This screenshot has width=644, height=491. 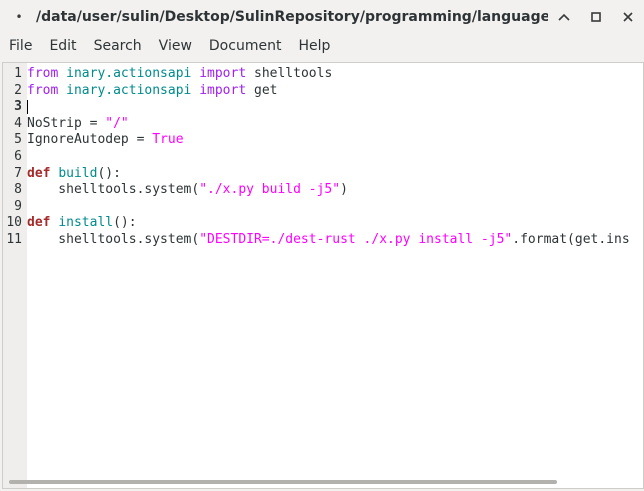 I want to click on code-text: shelltools.system("./x.py build -j5"), so click(x=187, y=190).